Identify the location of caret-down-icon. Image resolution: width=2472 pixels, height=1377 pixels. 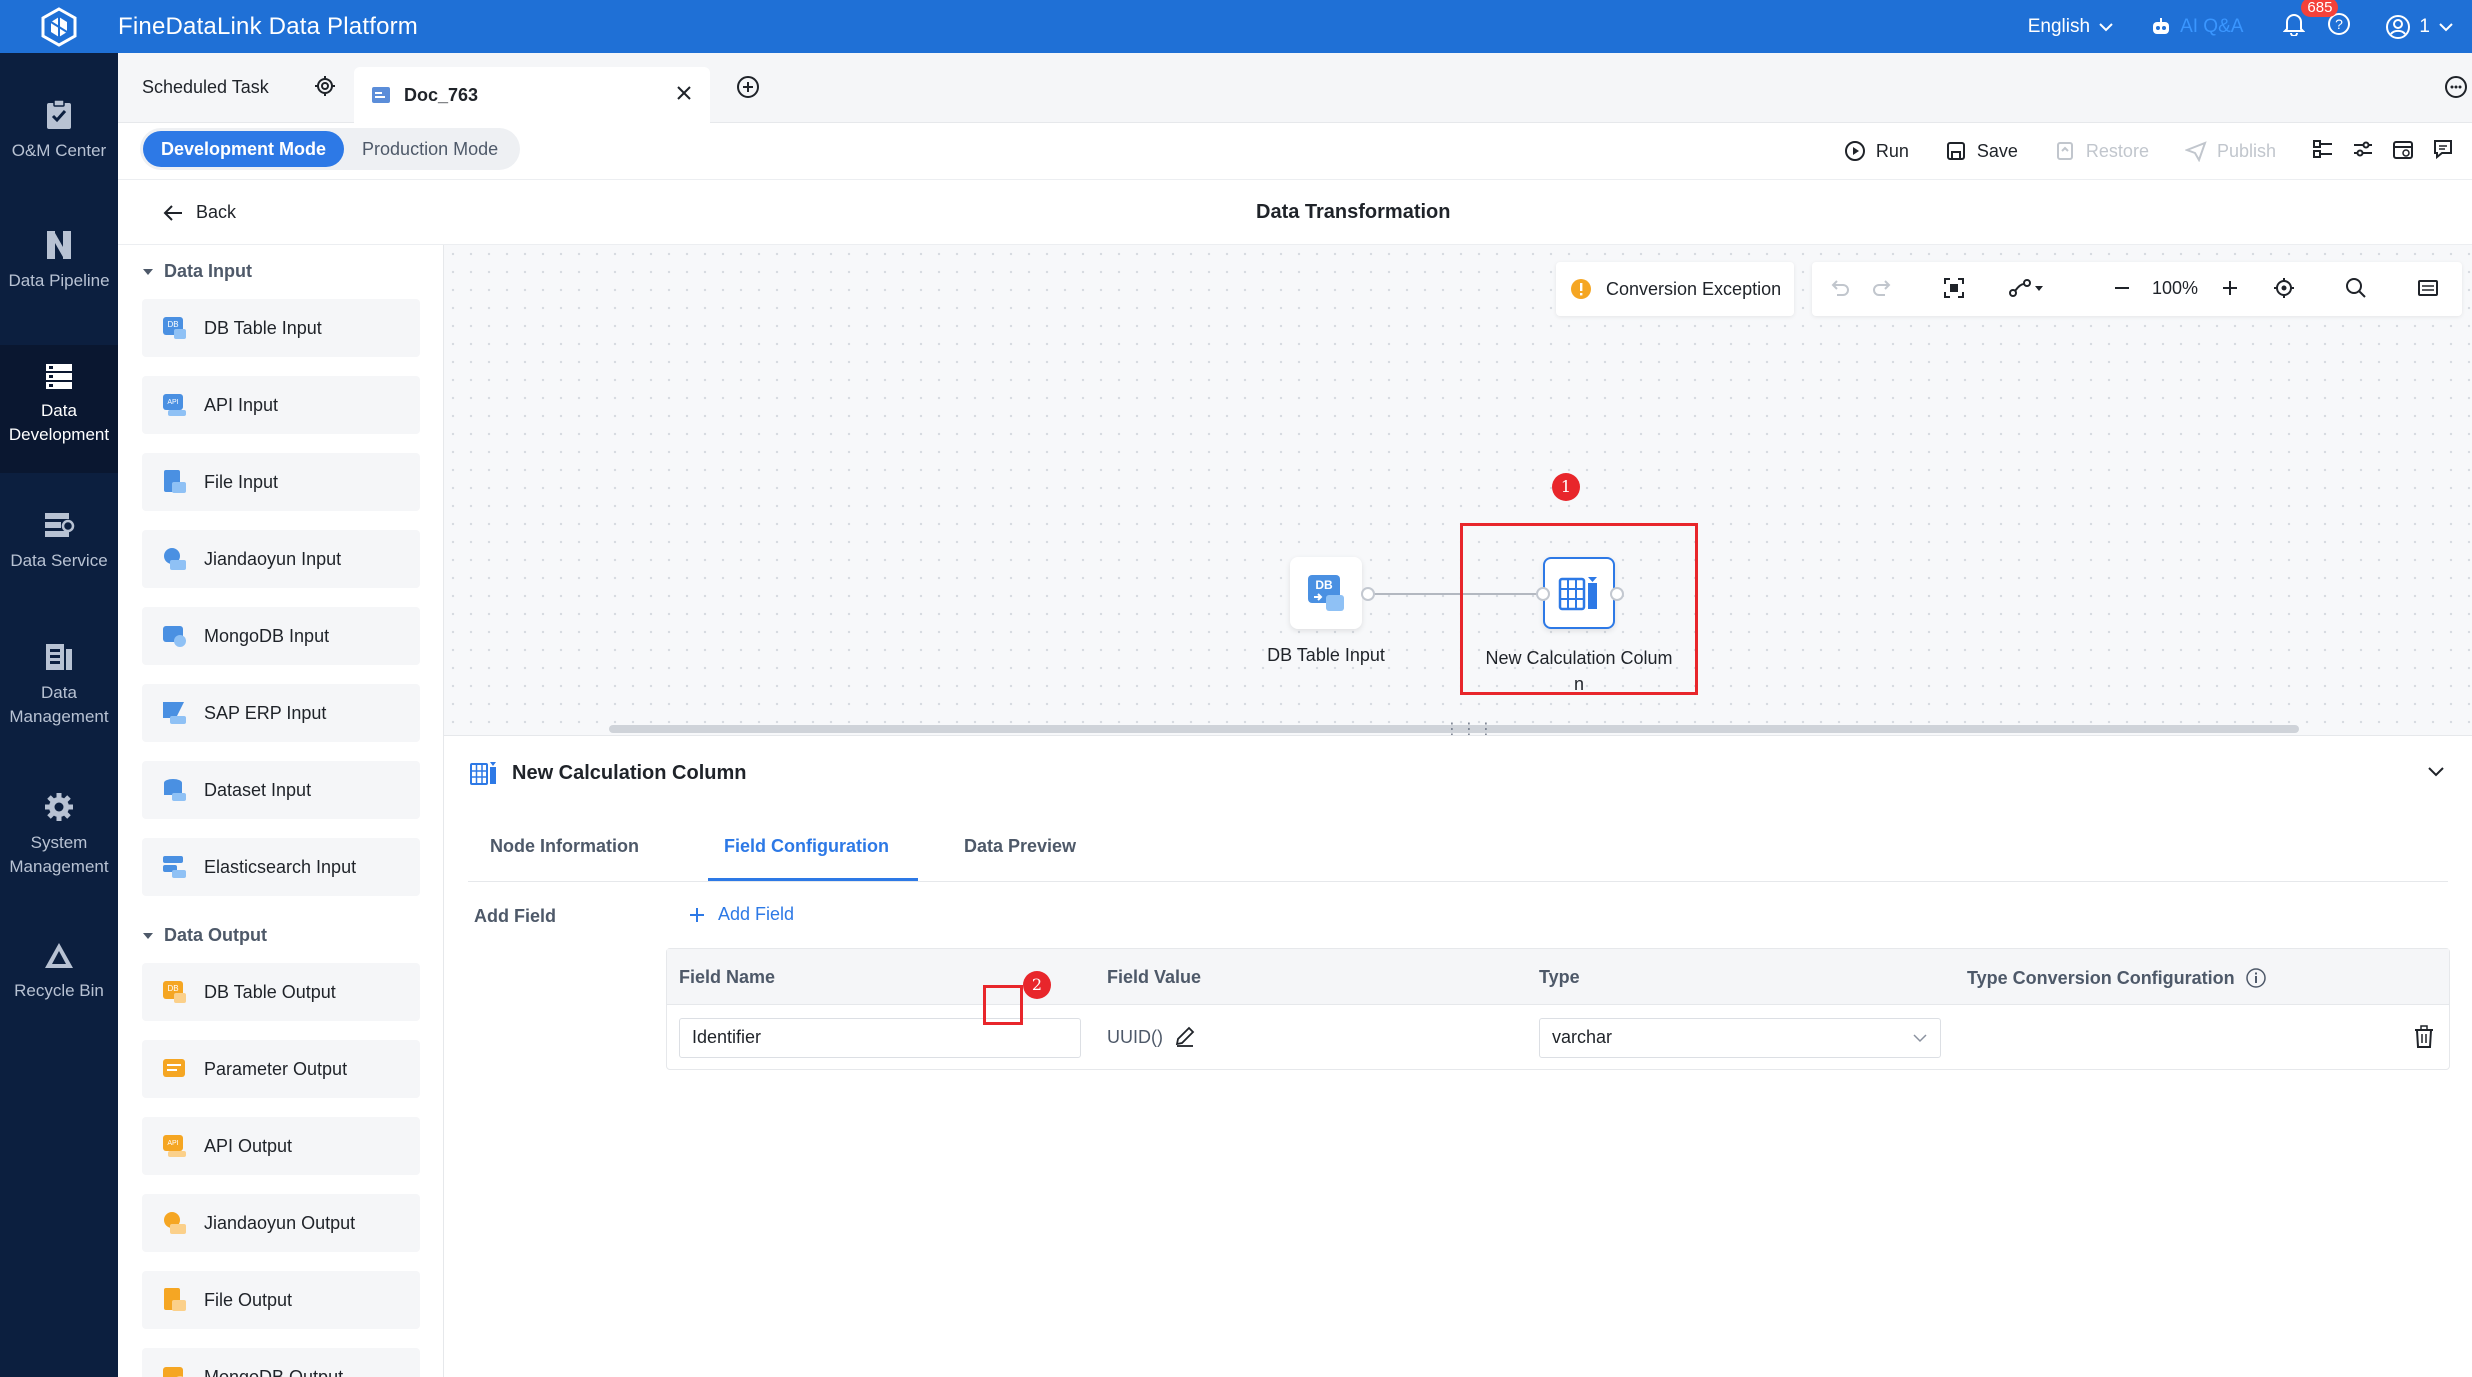
(148, 271).